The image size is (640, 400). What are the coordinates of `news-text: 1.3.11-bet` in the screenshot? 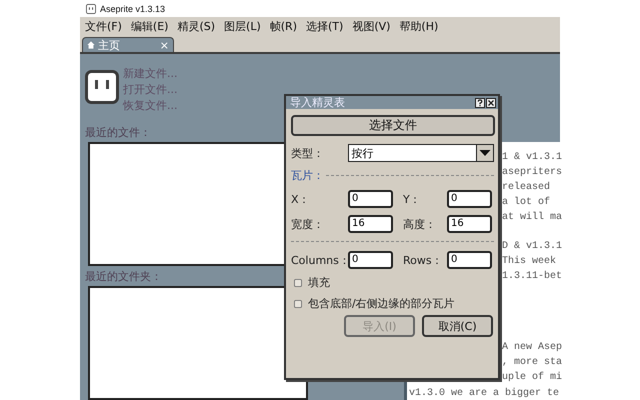 It's located at (531, 277).